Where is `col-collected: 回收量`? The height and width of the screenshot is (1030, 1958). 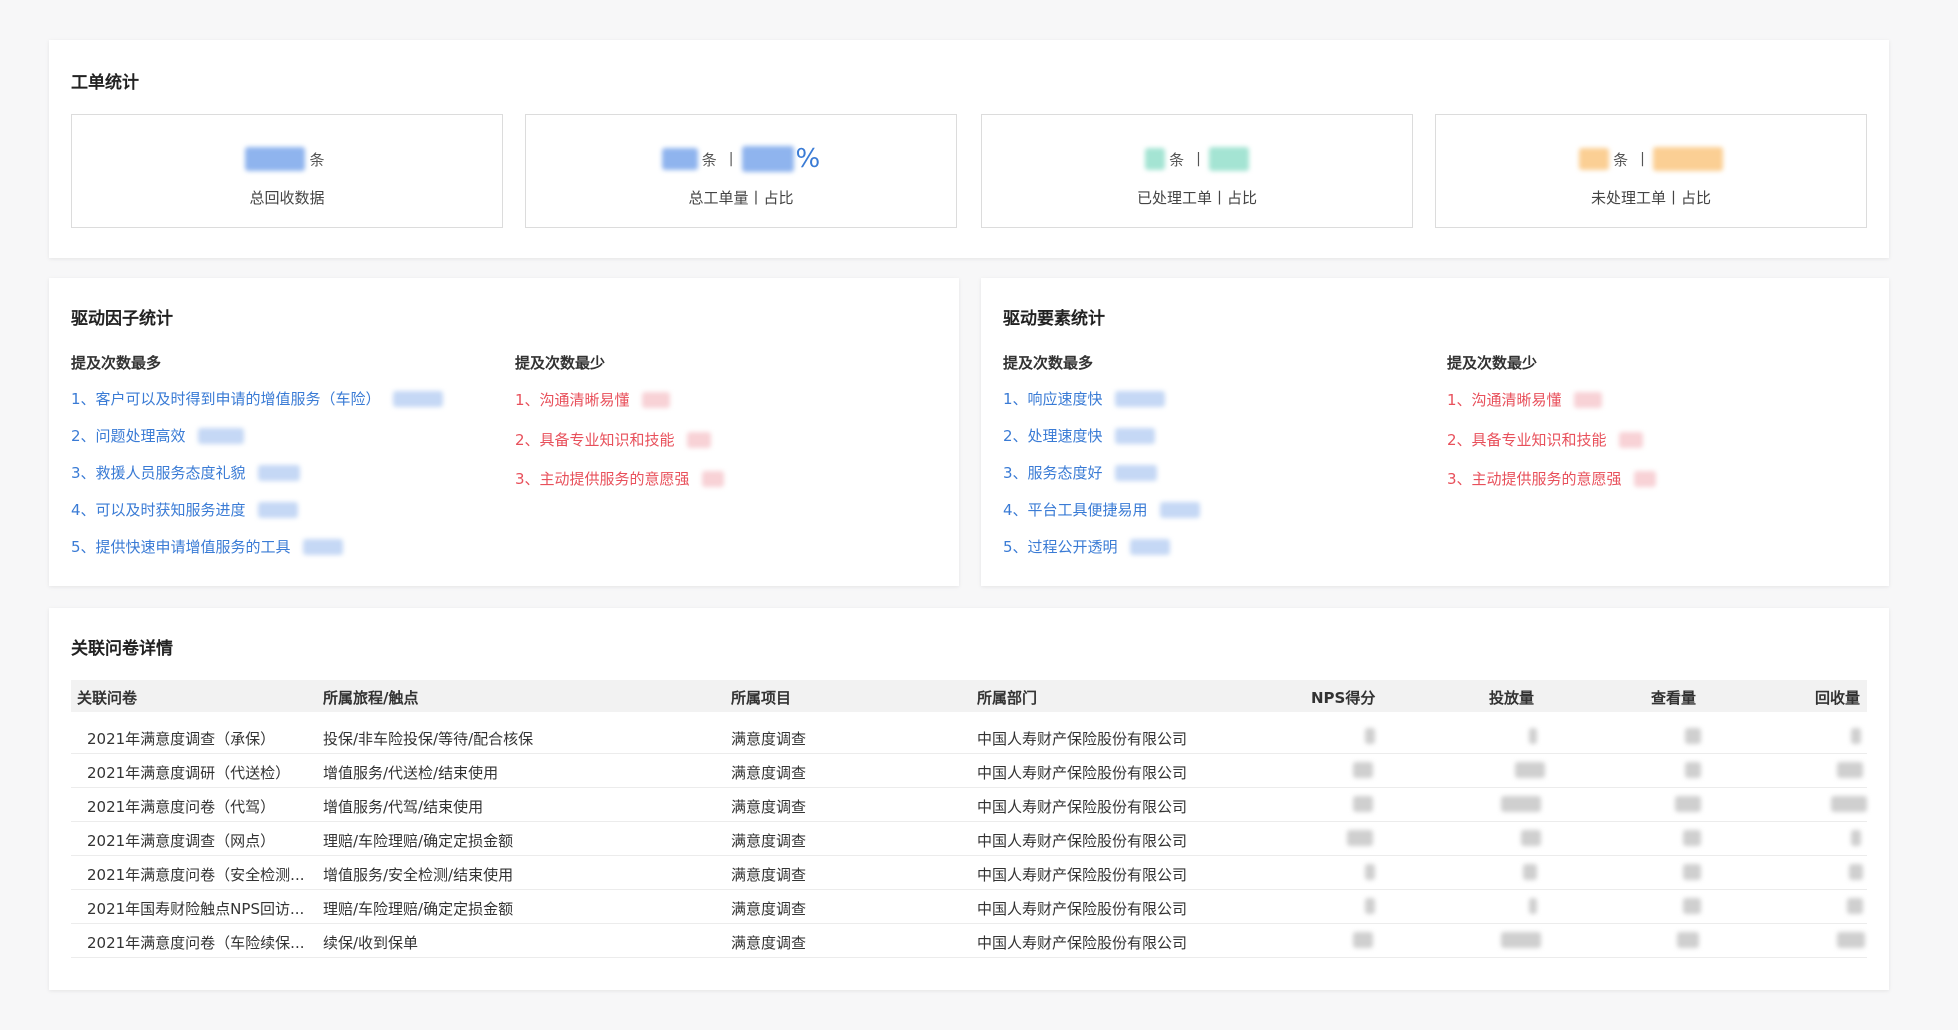
col-collected: 回收量 is located at coordinates (1838, 698).